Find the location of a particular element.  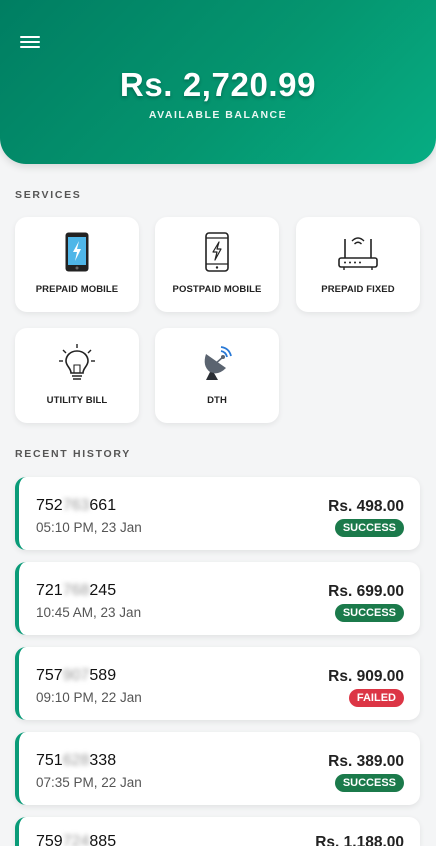

transaction-amount: Rs. 498.00 is located at coordinates (366, 506).